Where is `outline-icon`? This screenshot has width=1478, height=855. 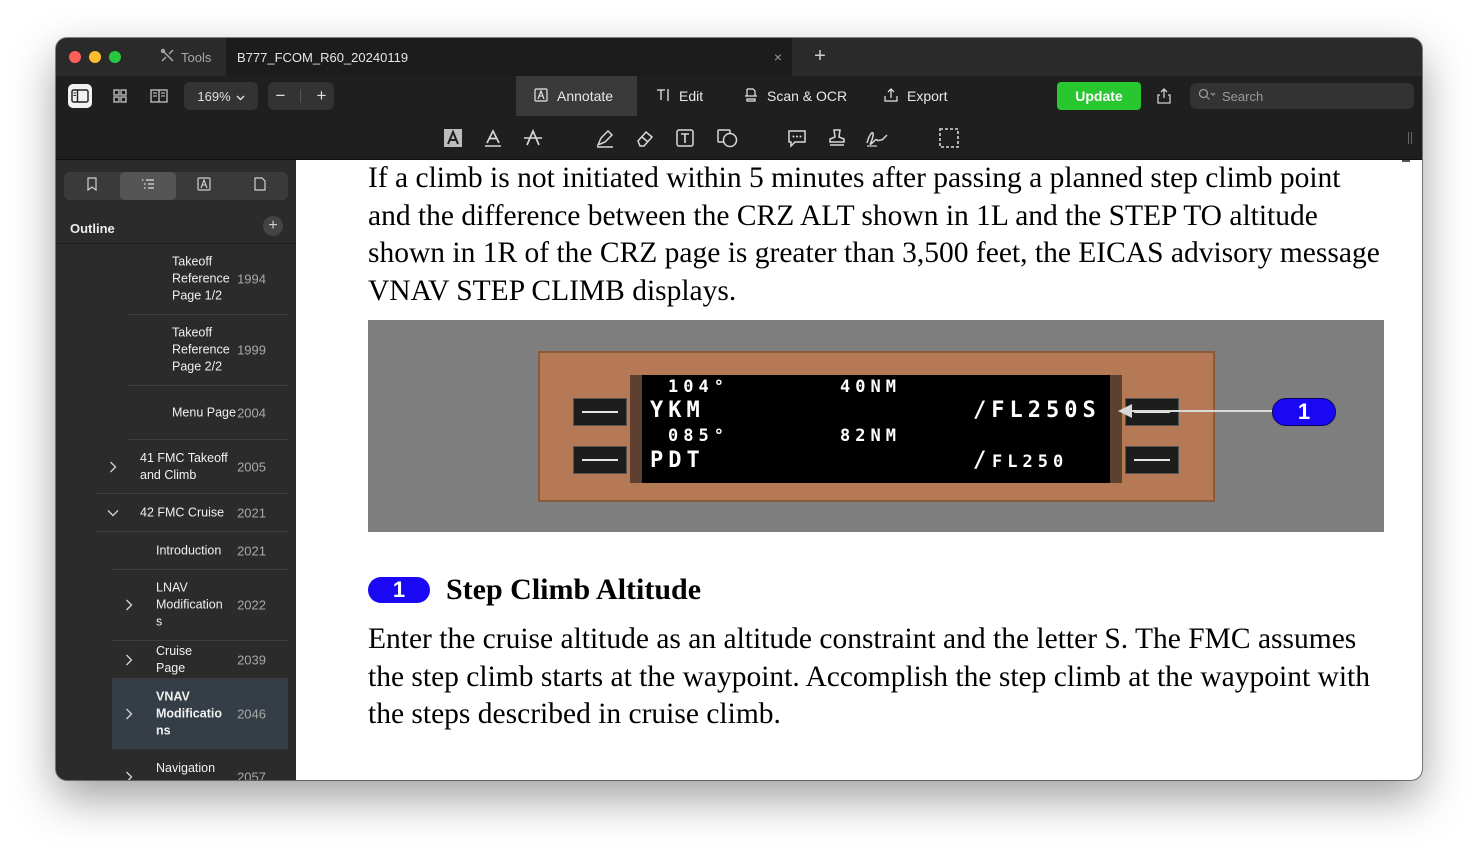
outline-icon is located at coordinates (148, 186).